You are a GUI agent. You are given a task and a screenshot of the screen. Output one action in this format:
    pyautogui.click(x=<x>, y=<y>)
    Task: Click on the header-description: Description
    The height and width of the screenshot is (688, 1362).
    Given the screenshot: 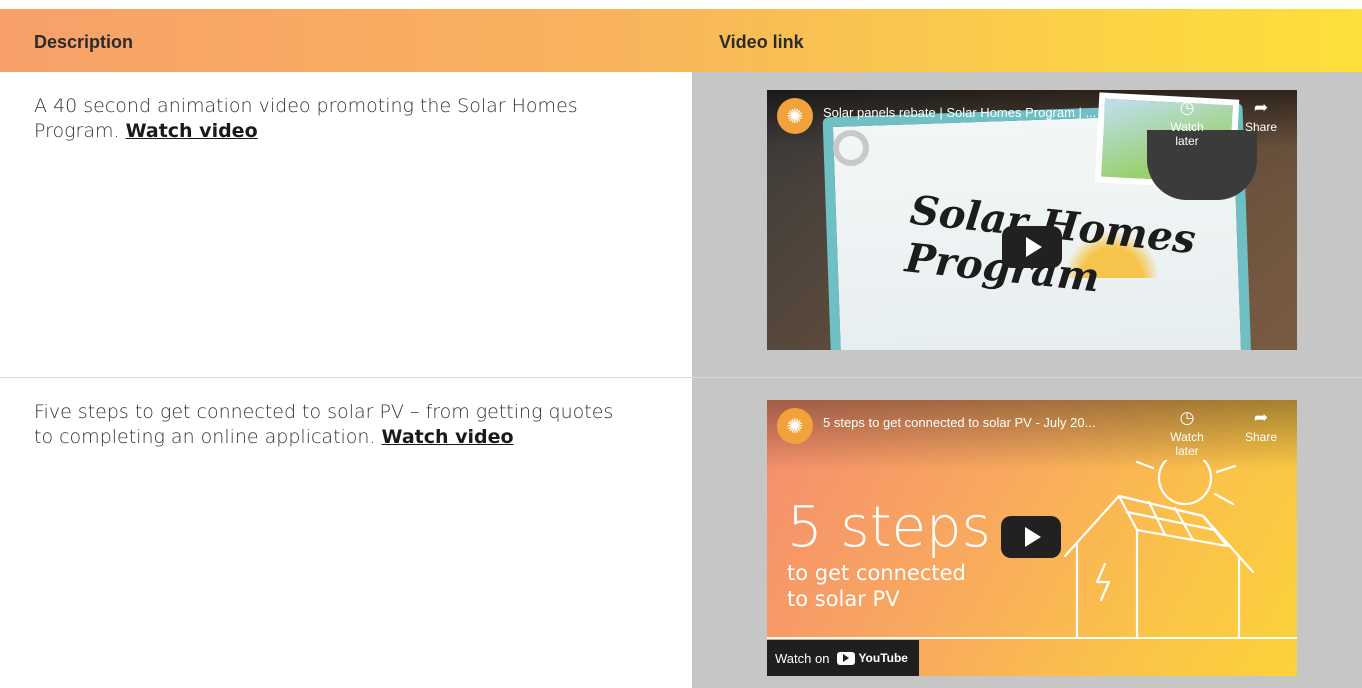 What is the action you would take?
    pyautogui.click(x=84, y=42)
    